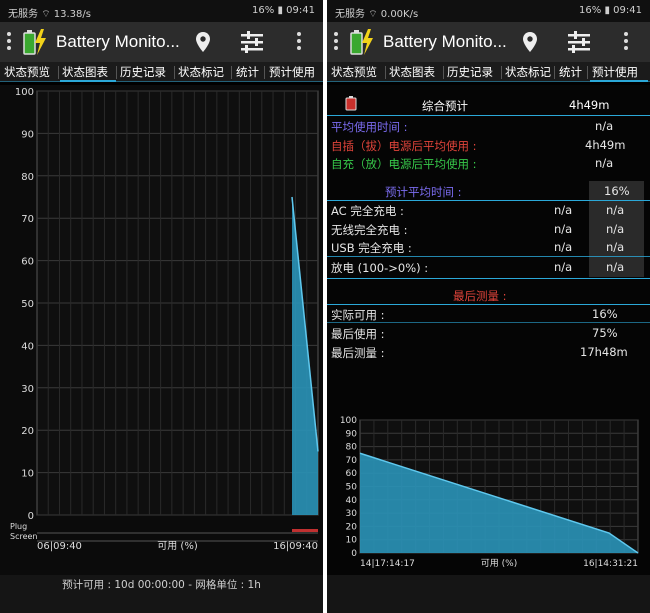  What do you see at coordinates (589, 105) in the screenshot?
I see `combined-estimate-value: 4h49m` at bounding box center [589, 105].